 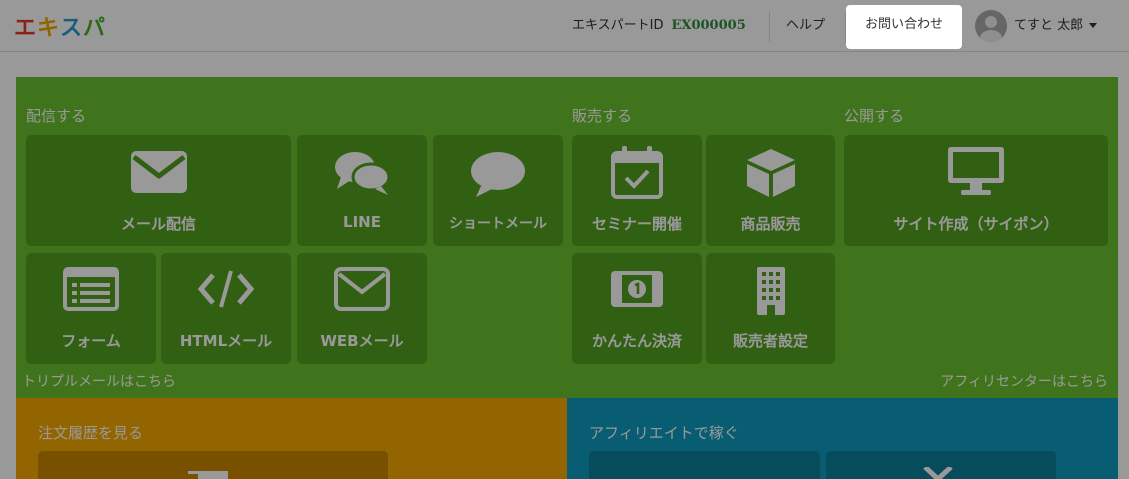 I want to click on envelope-outline-icon, so click(x=362, y=289).